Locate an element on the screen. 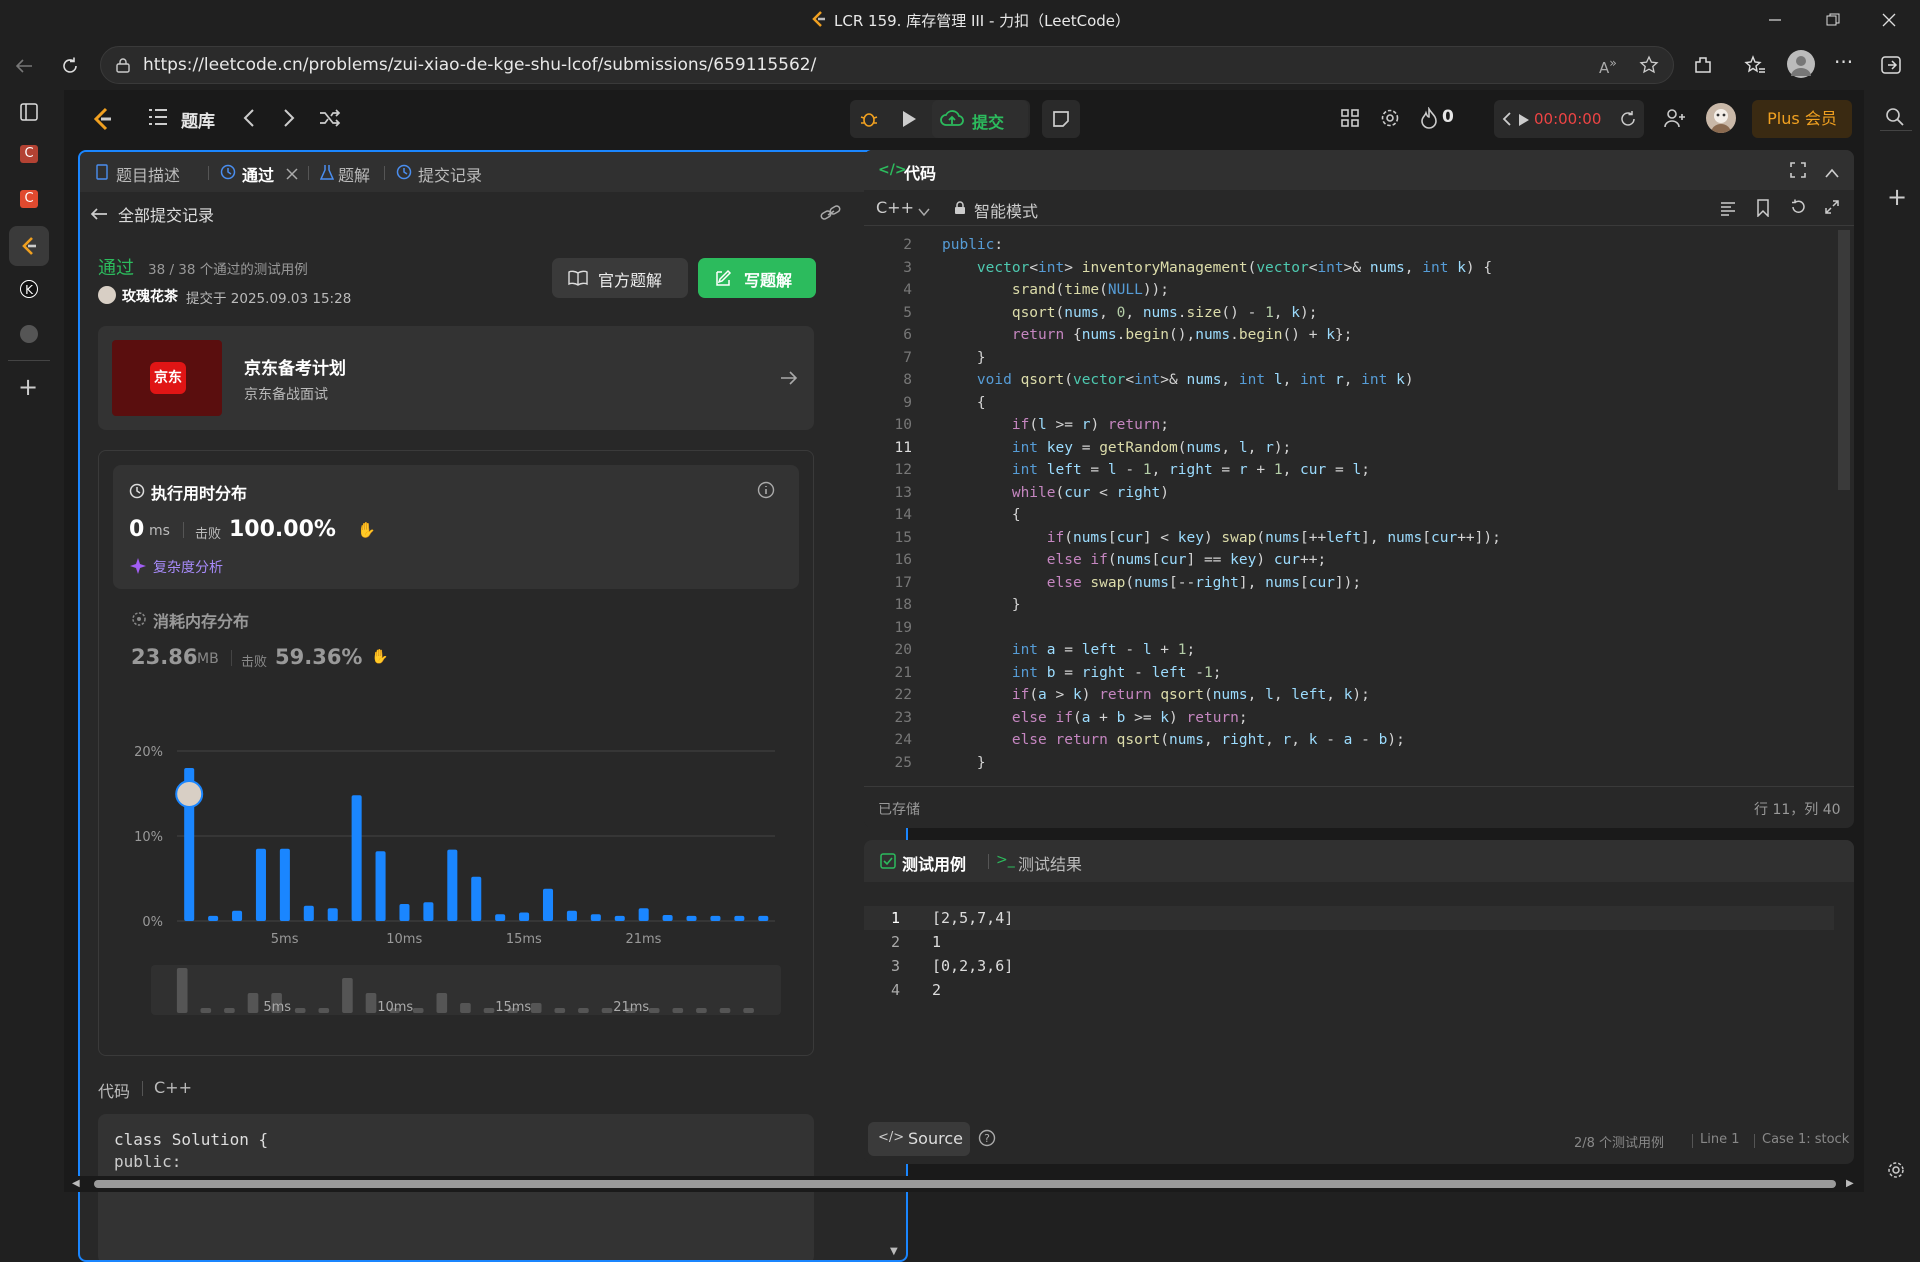 Image resolution: width=1920 pixels, height=1262 pixels. tab-favicon-k: K is located at coordinates (29, 289).